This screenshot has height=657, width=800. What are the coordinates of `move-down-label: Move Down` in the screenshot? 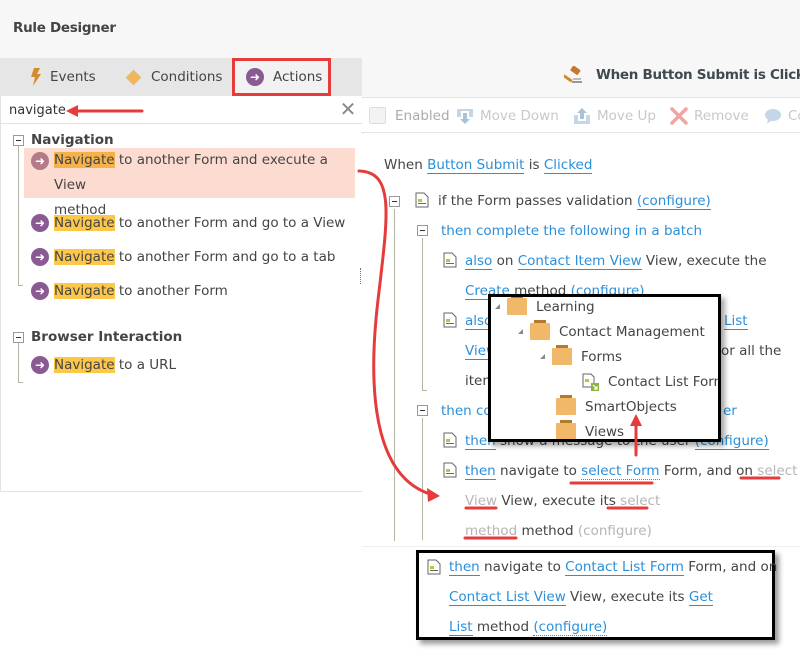 It's located at (519, 116).